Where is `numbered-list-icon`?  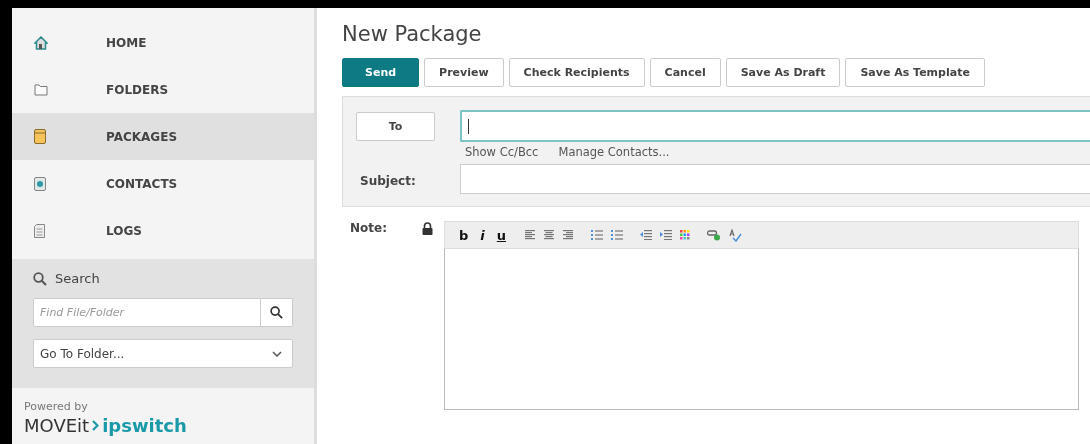
numbered-list-icon is located at coordinates (617, 235).